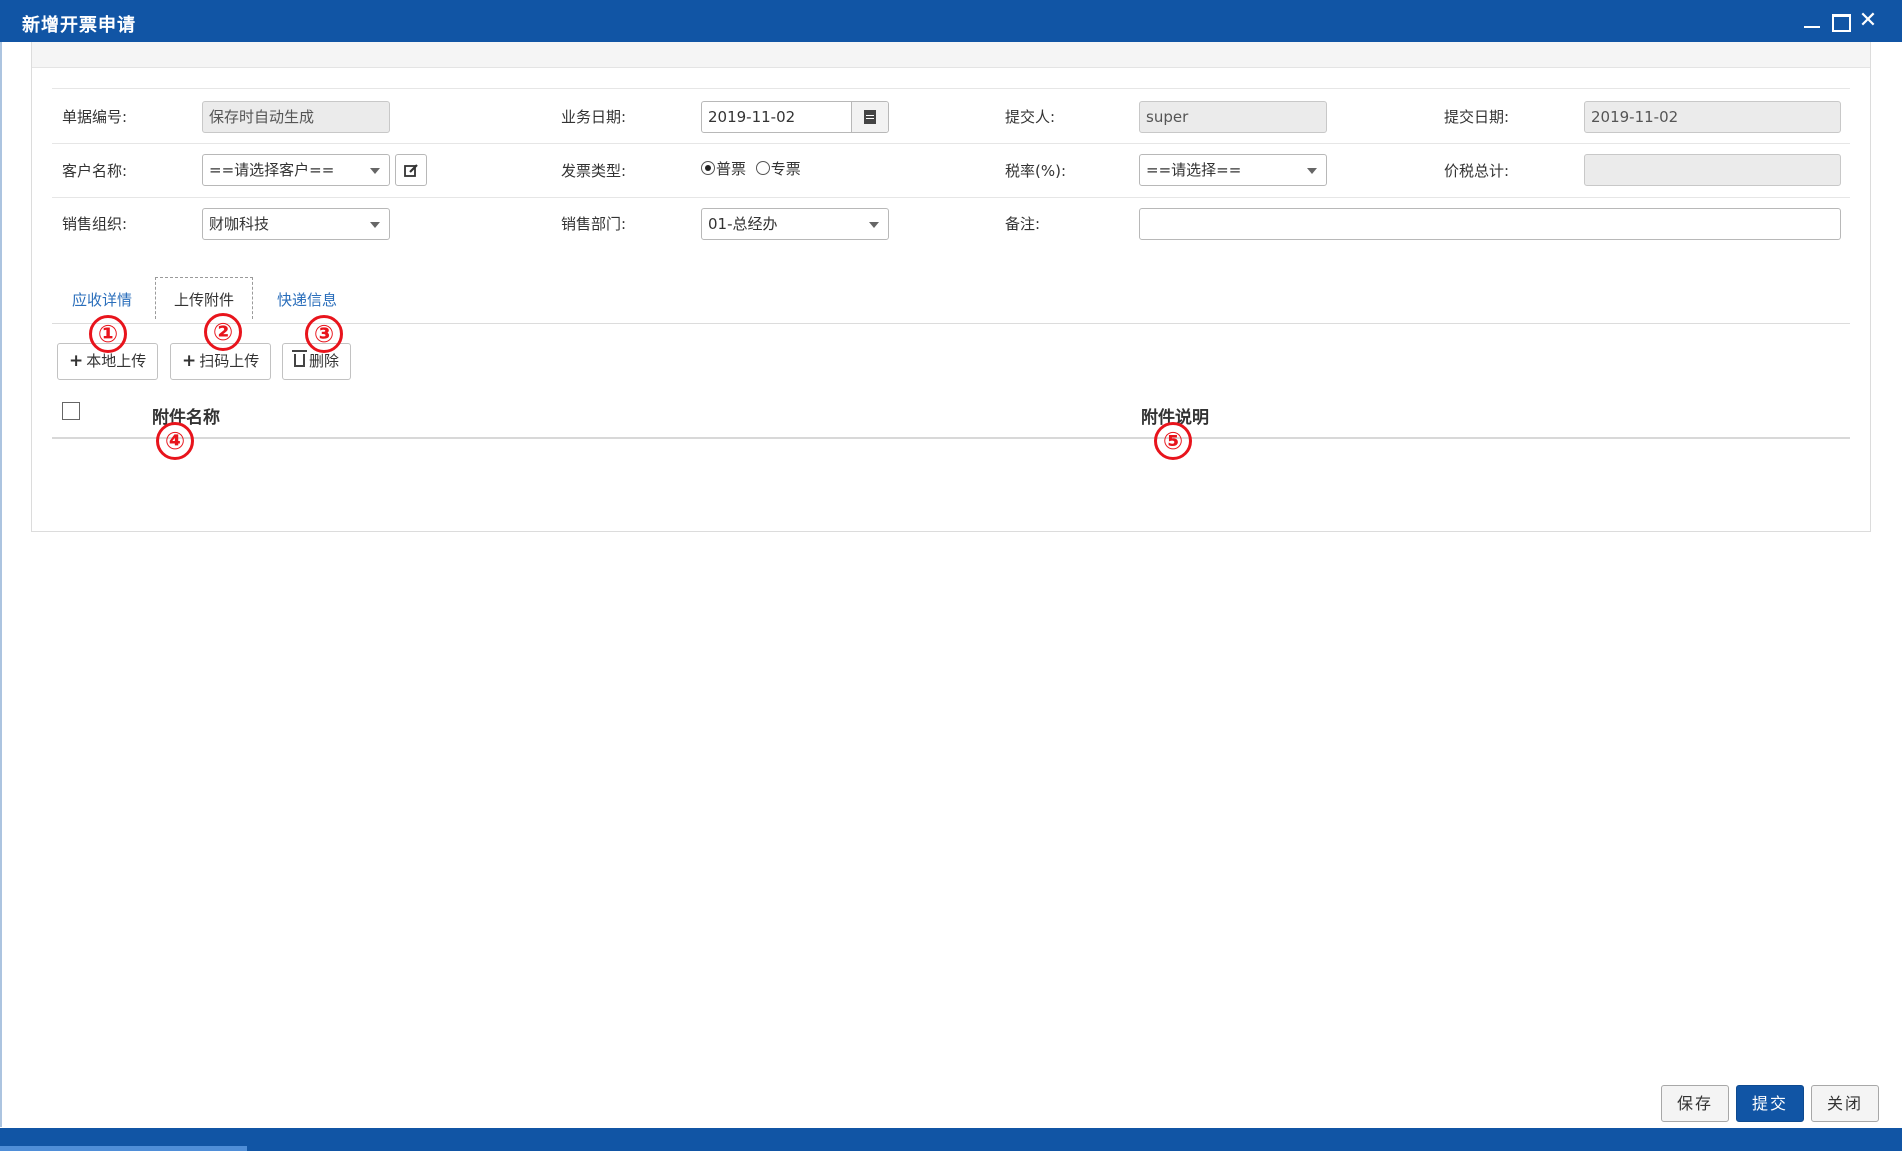 The width and height of the screenshot is (1902, 1151). I want to click on annotation-marker-2: ②, so click(223, 332).